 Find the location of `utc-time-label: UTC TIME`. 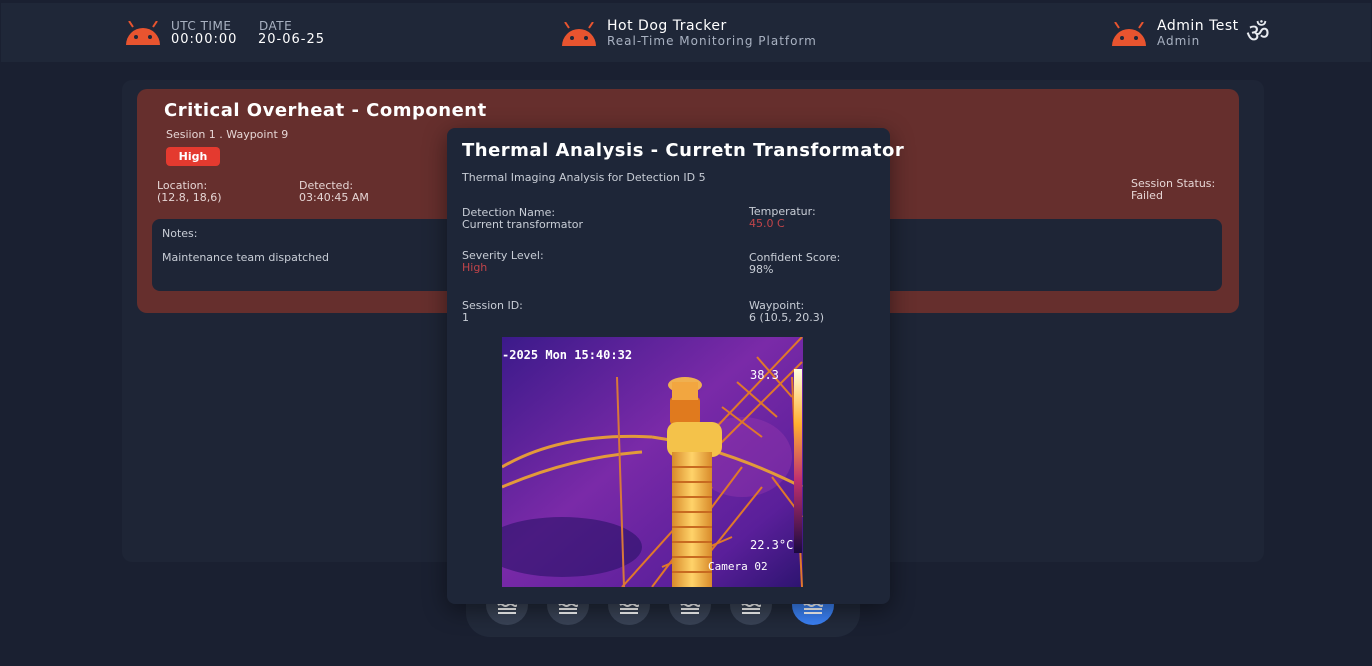

utc-time-label: UTC TIME is located at coordinates (201, 26).